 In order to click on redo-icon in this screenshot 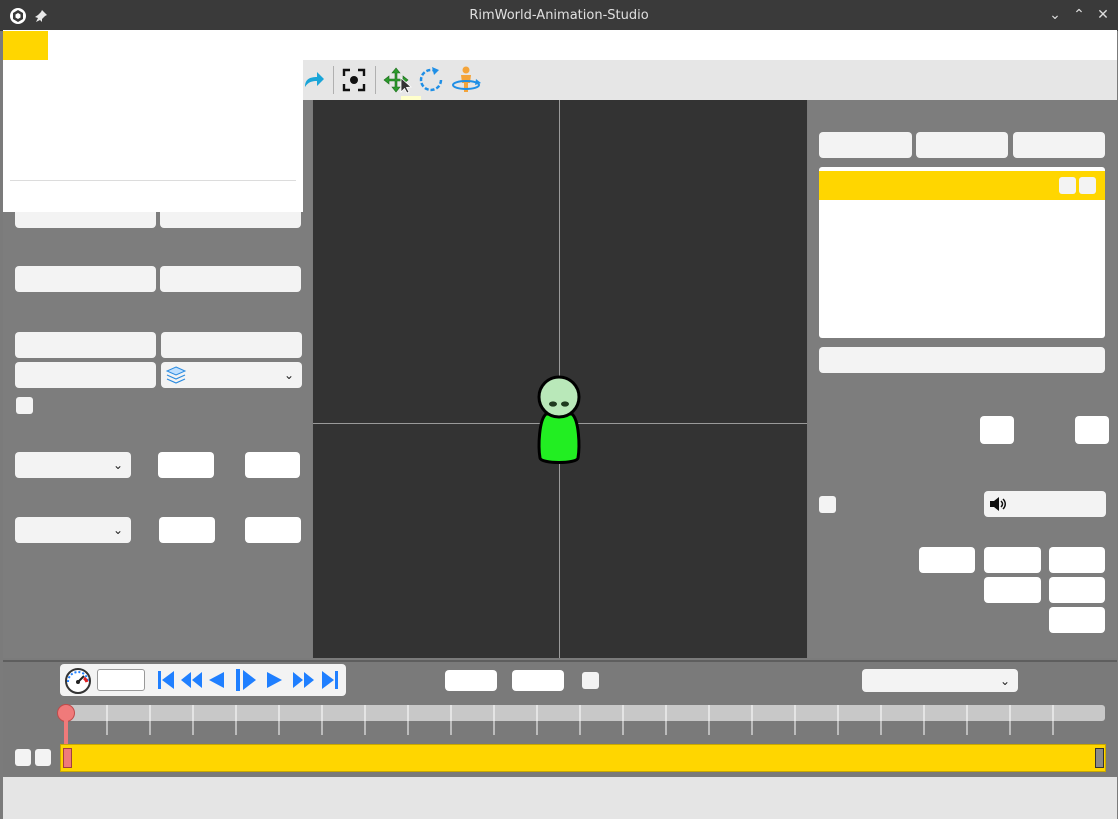, I will do `click(314, 80)`.